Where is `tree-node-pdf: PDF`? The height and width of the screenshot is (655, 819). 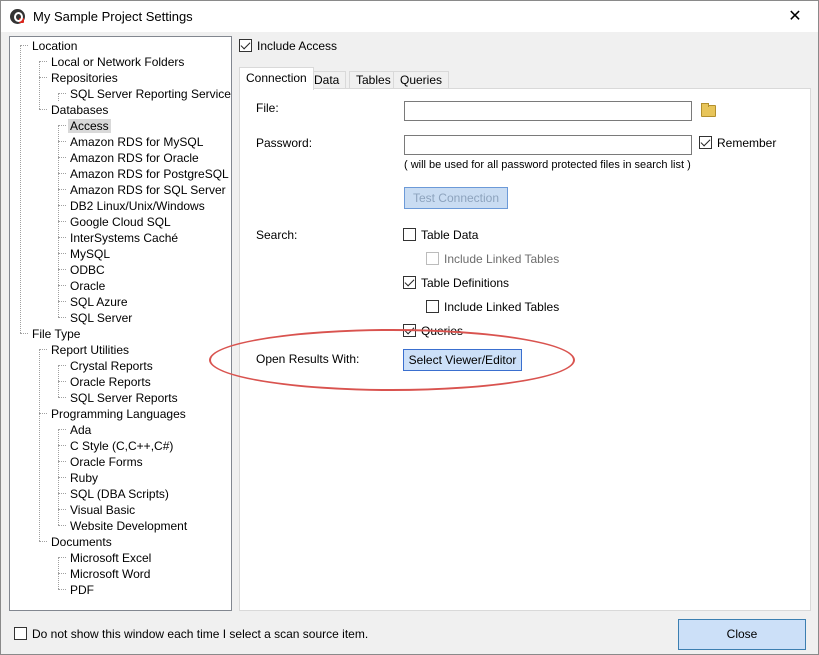
tree-node-pdf: PDF is located at coordinates (82, 590).